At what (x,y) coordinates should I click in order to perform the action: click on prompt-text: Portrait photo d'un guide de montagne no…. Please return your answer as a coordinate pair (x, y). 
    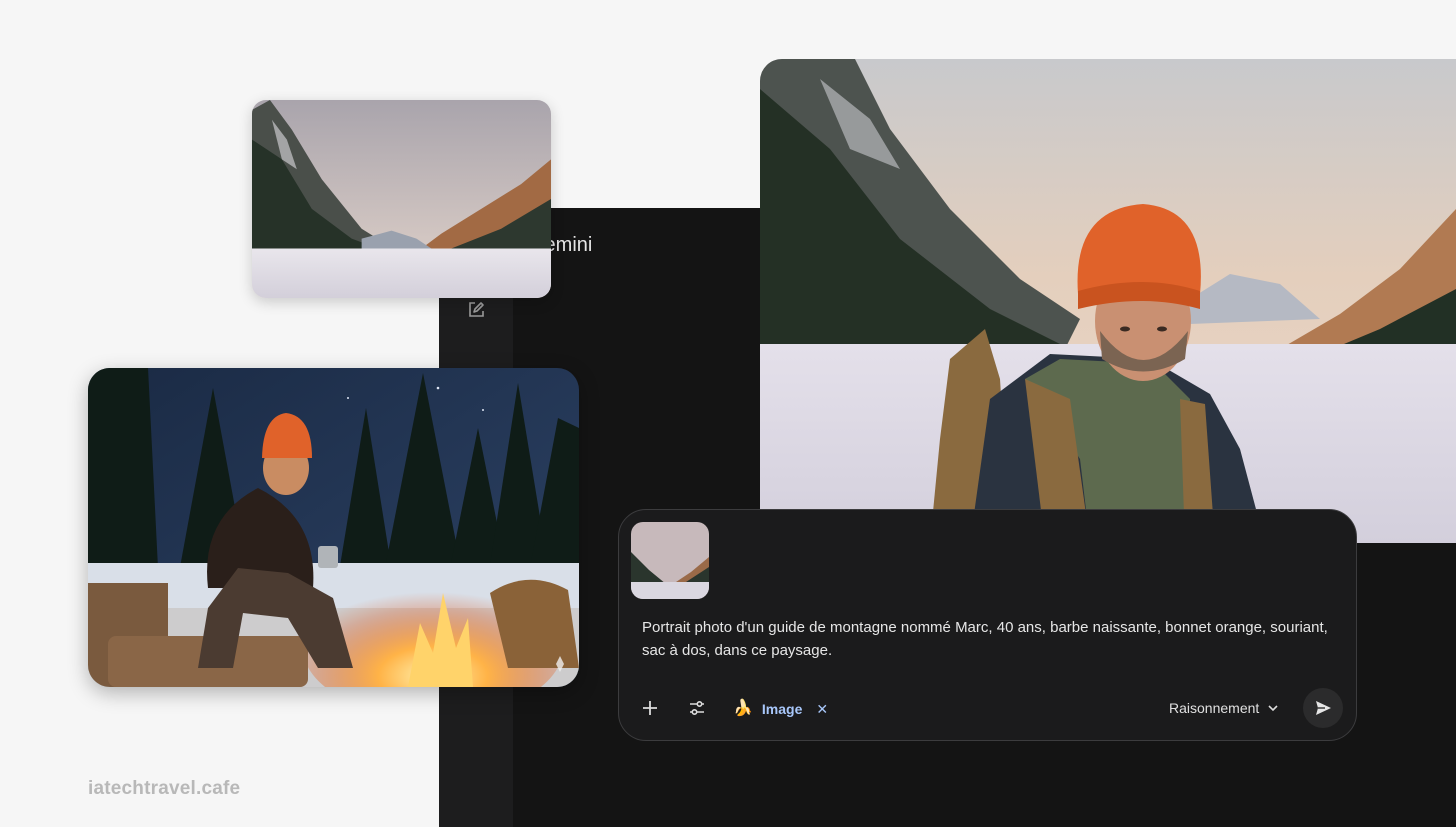
    Looking at the image, I should click on (987, 639).